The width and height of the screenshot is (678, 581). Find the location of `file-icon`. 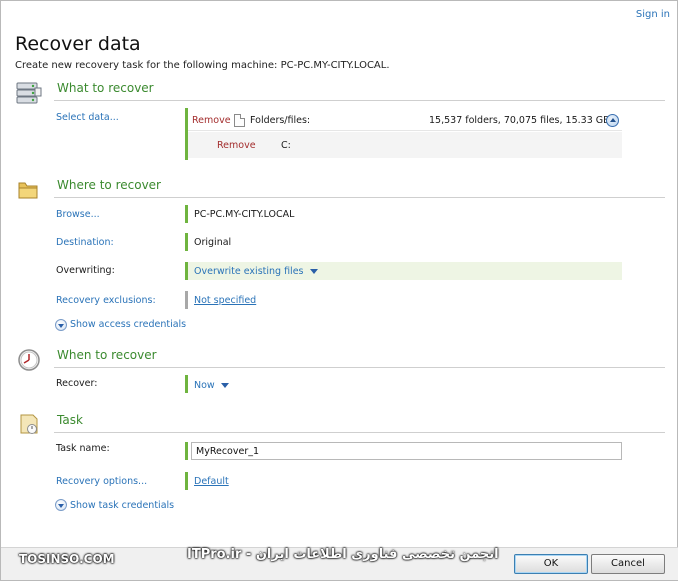

file-icon is located at coordinates (239, 120).